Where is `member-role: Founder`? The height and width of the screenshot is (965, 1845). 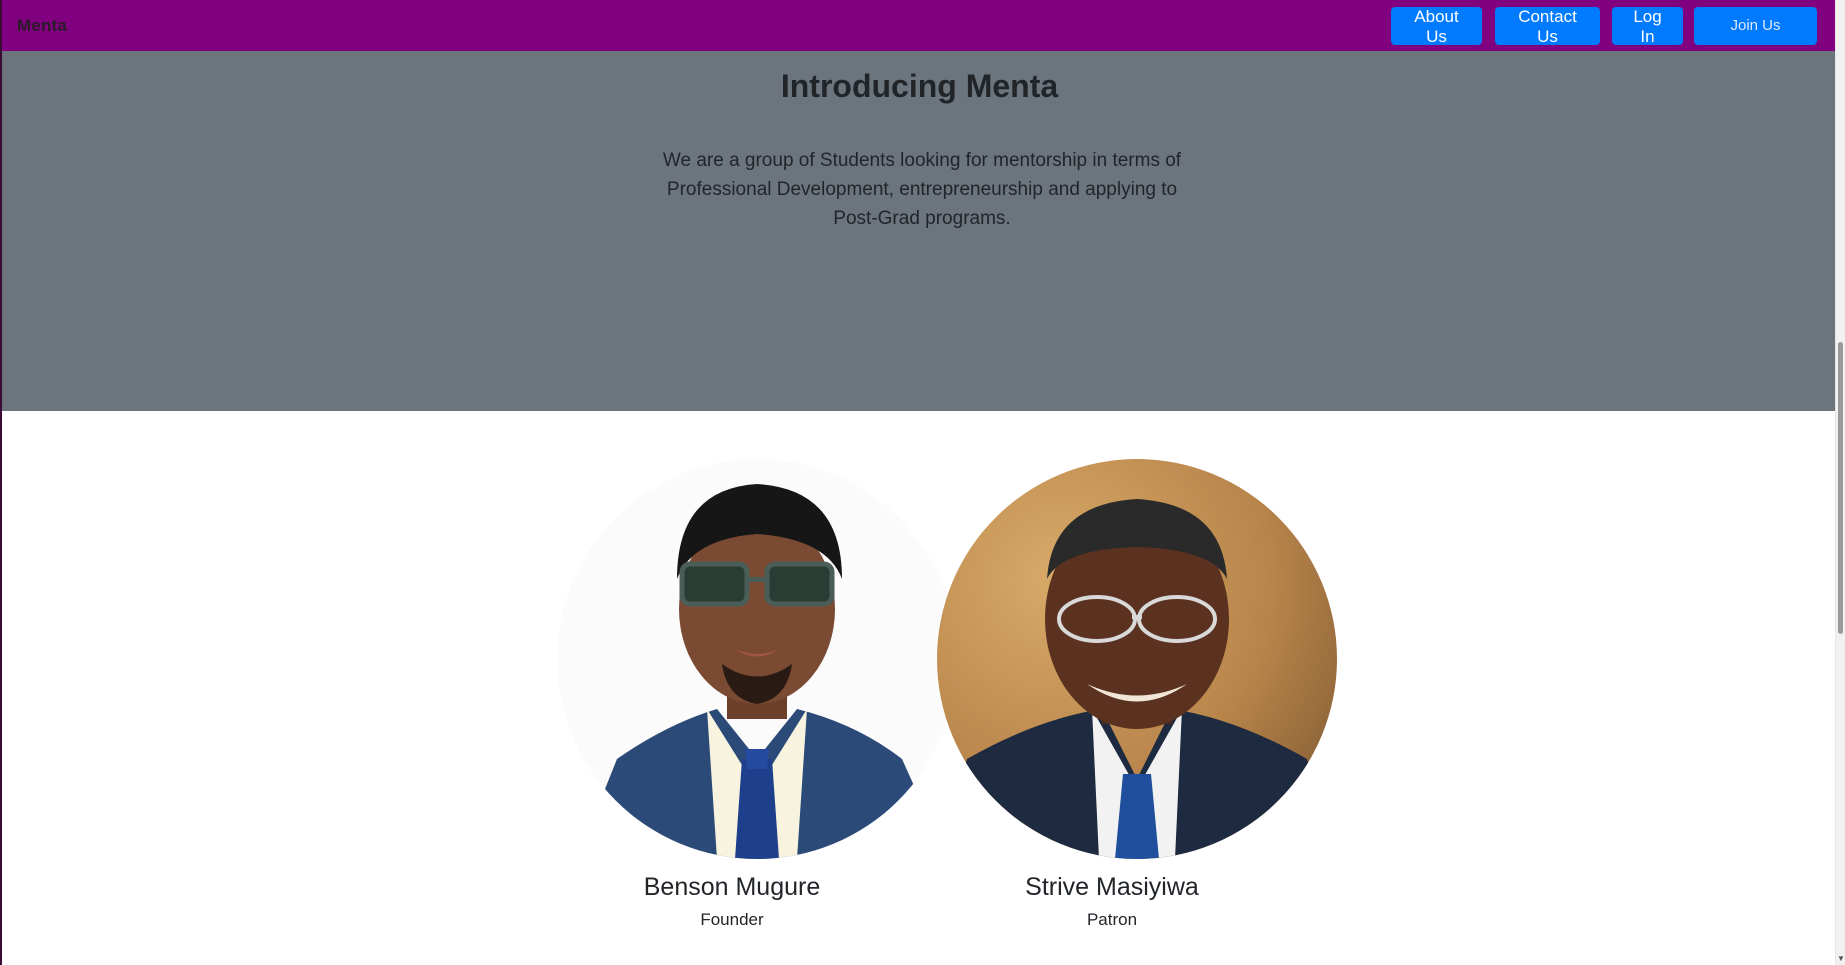
member-role: Founder is located at coordinates (732, 919).